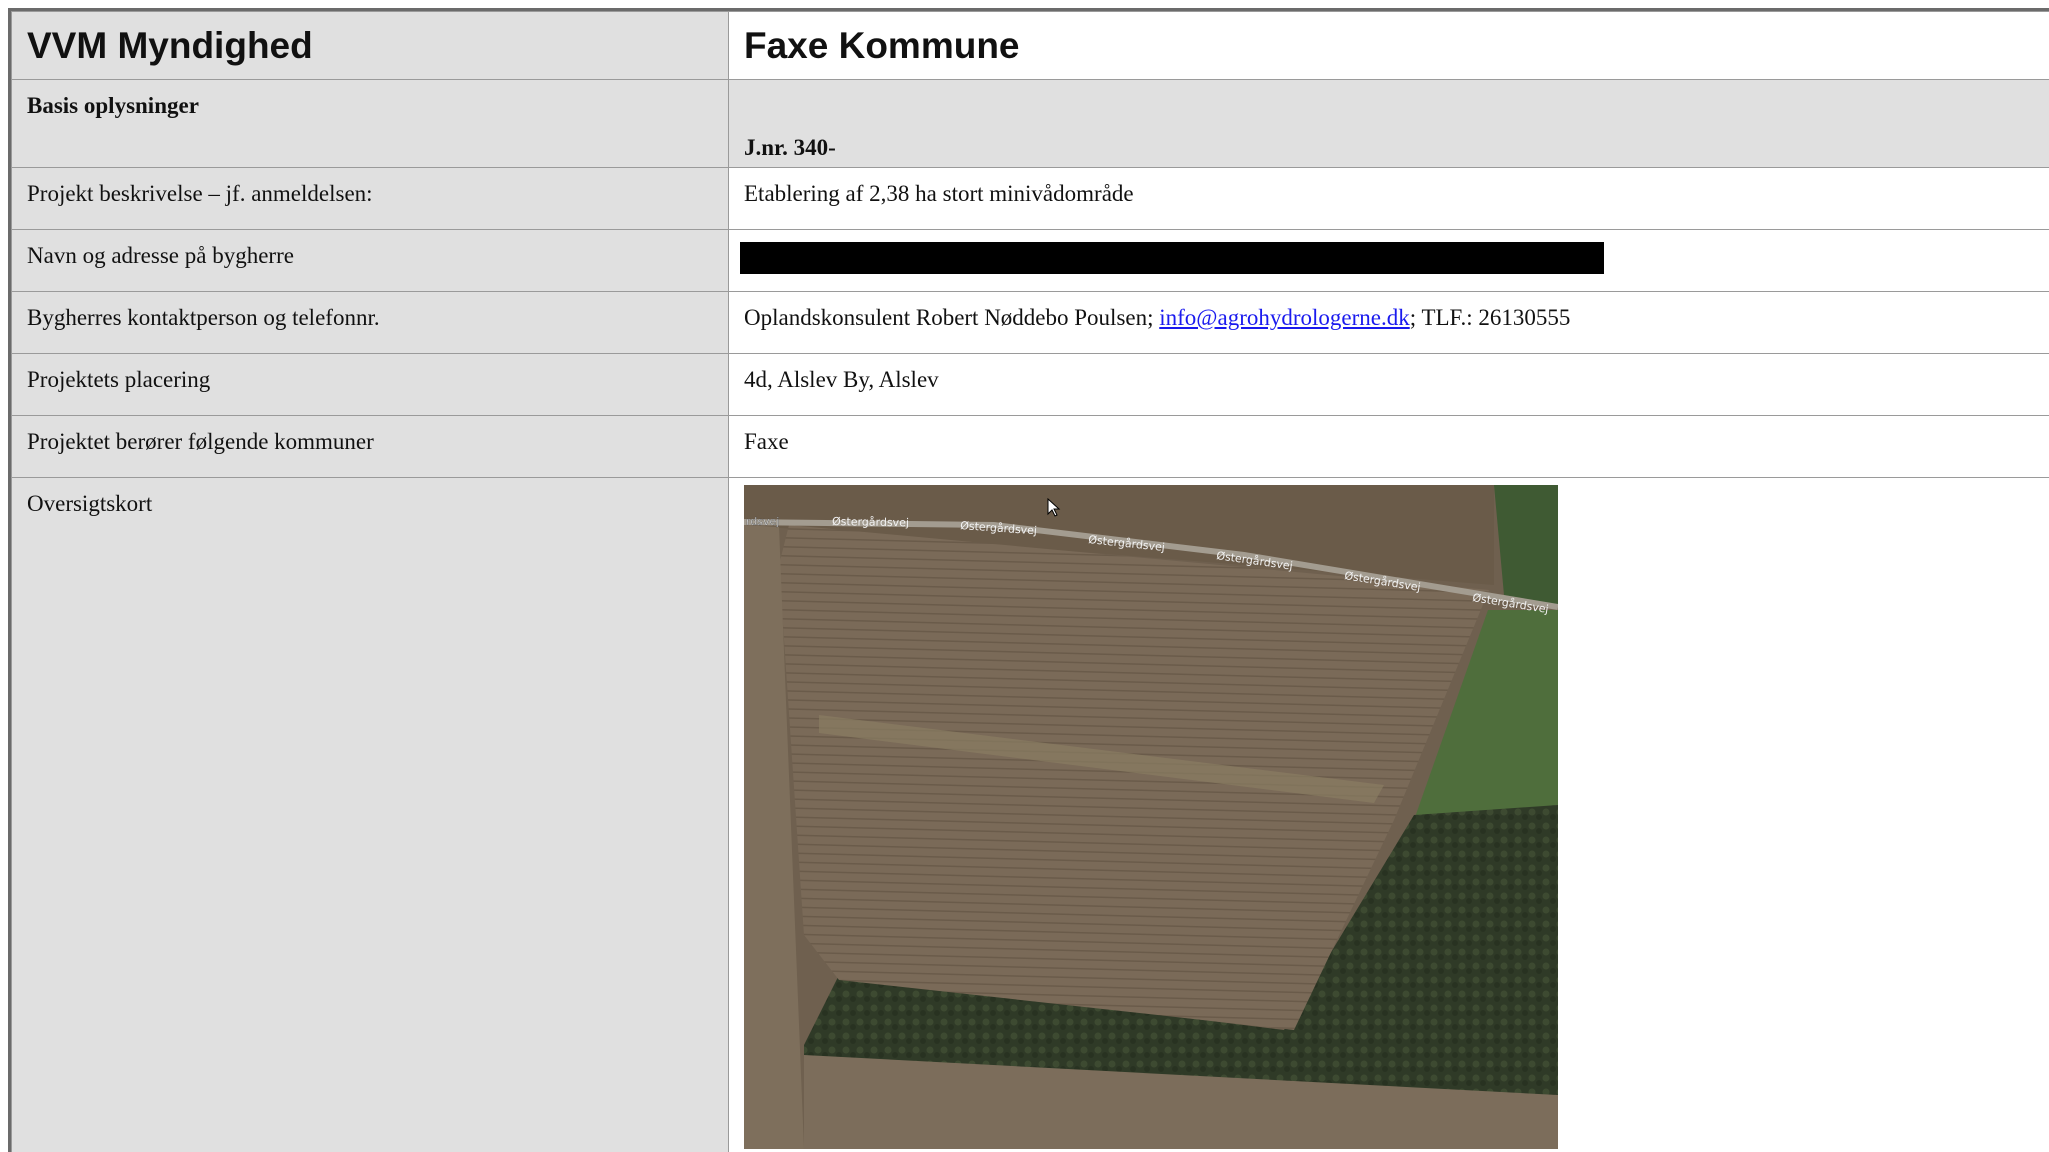 The height and width of the screenshot is (1152, 2049). What do you see at coordinates (1388, 123) in the screenshot?
I see `journal-number: J.nr. 340-` at bounding box center [1388, 123].